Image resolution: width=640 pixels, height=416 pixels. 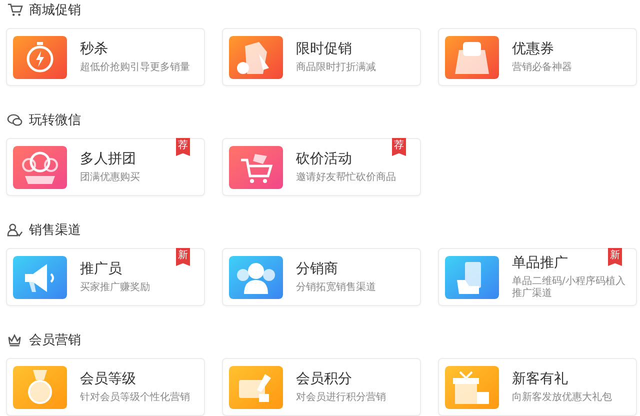 I want to click on section-title: 商城促销, so click(x=55, y=10).